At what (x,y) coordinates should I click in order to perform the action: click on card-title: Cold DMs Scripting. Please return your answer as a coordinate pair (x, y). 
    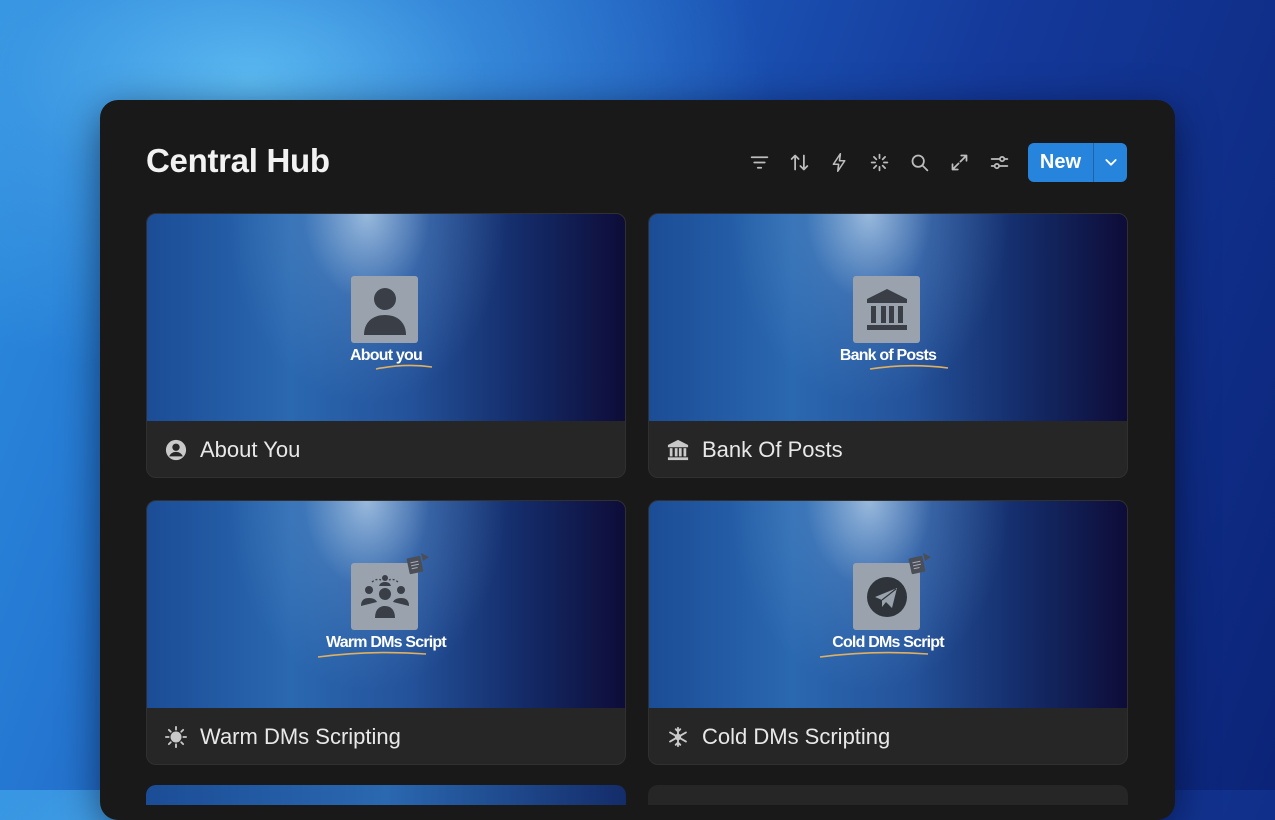
    Looking at the image, I should click on (796, 736).